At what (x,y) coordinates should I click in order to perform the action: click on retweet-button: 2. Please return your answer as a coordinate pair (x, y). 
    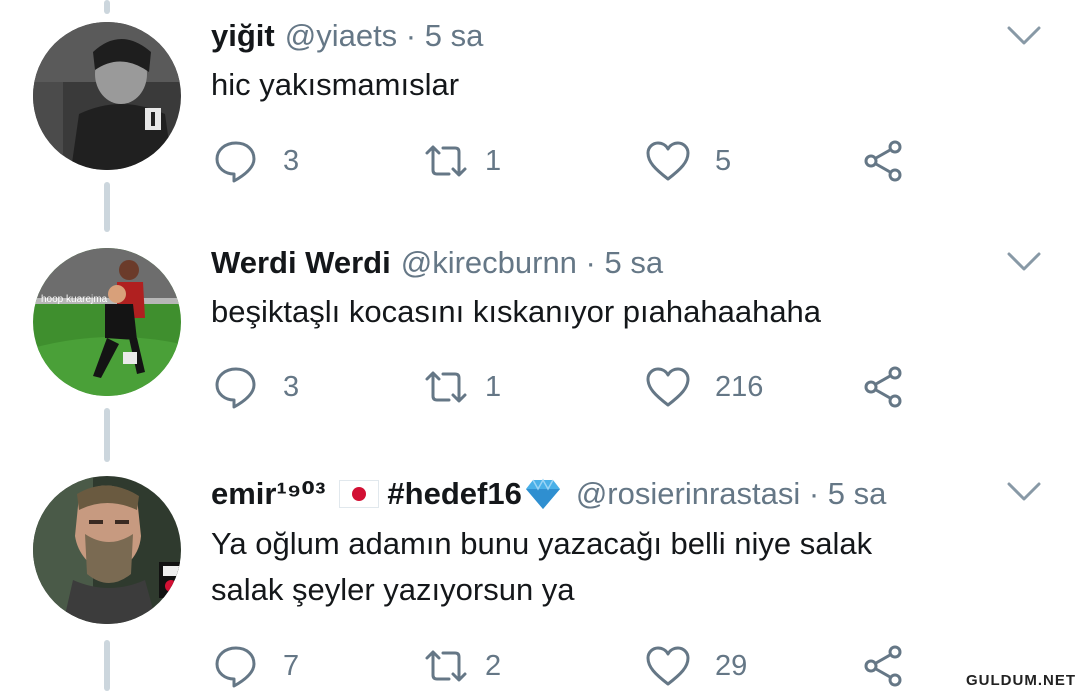
    Looking at the image, I should click on (462, 666).